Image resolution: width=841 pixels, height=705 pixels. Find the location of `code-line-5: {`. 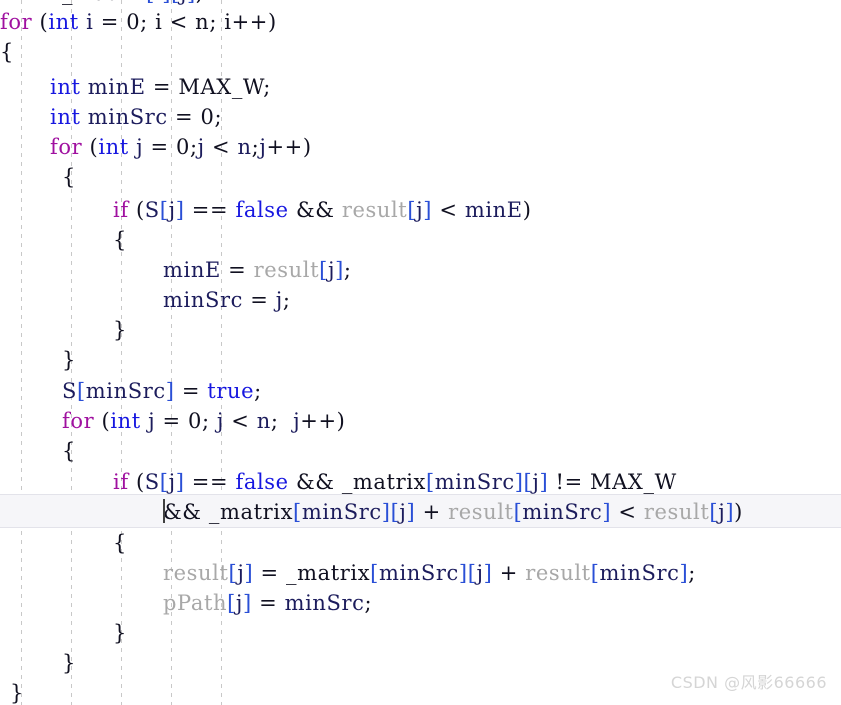

code-line-5: { is located at coordinates (69, 177).